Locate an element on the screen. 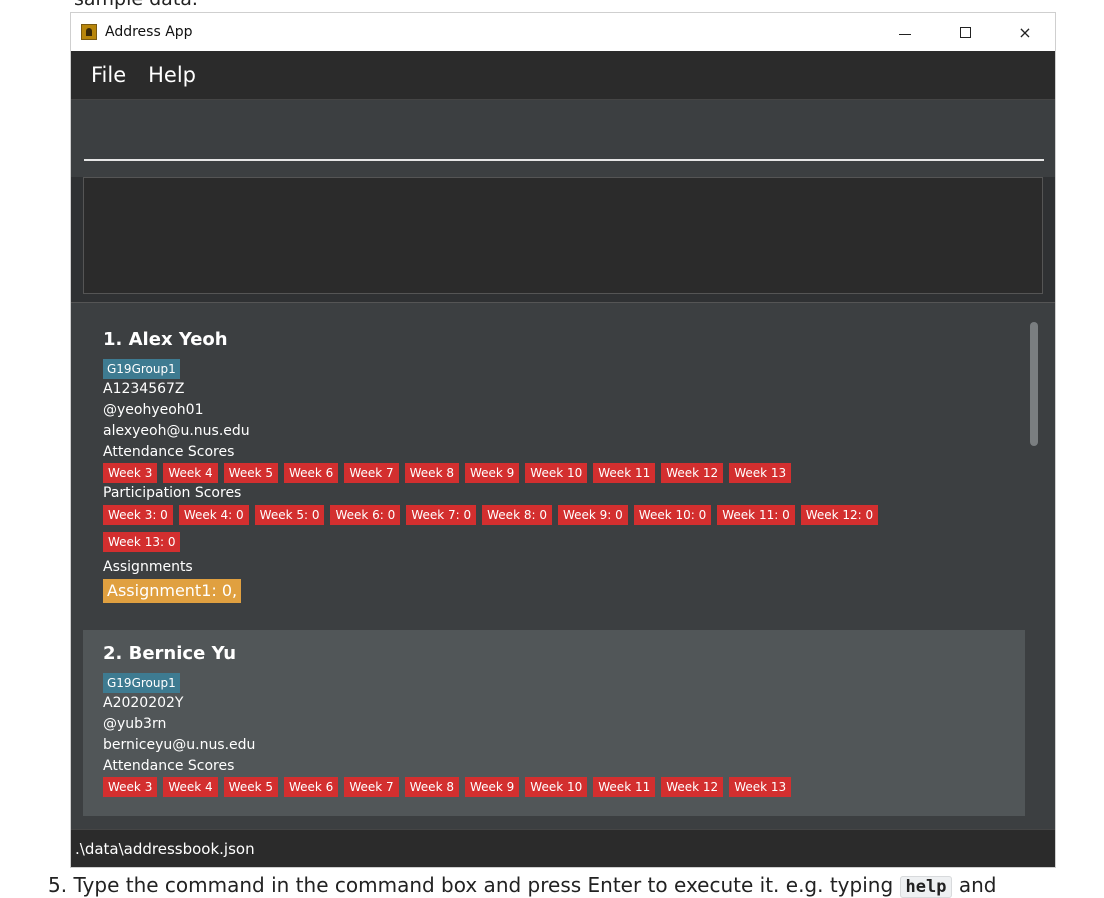 The image size is (1104, 898). participation-tag: Week 10: 0 is located at coordinates (672, 515).